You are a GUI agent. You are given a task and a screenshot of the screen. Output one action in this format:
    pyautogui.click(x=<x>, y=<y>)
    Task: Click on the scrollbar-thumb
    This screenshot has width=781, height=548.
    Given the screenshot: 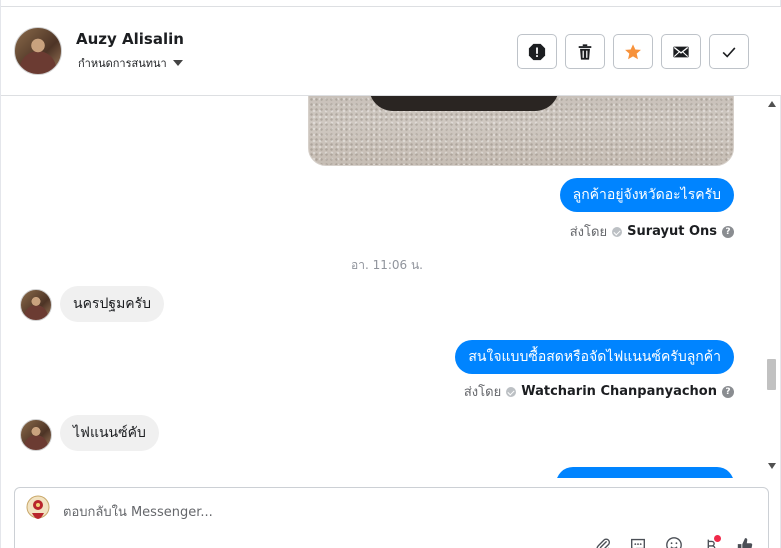 What is the action you would take?
    pyautogui.click(x=771, y=374)
    